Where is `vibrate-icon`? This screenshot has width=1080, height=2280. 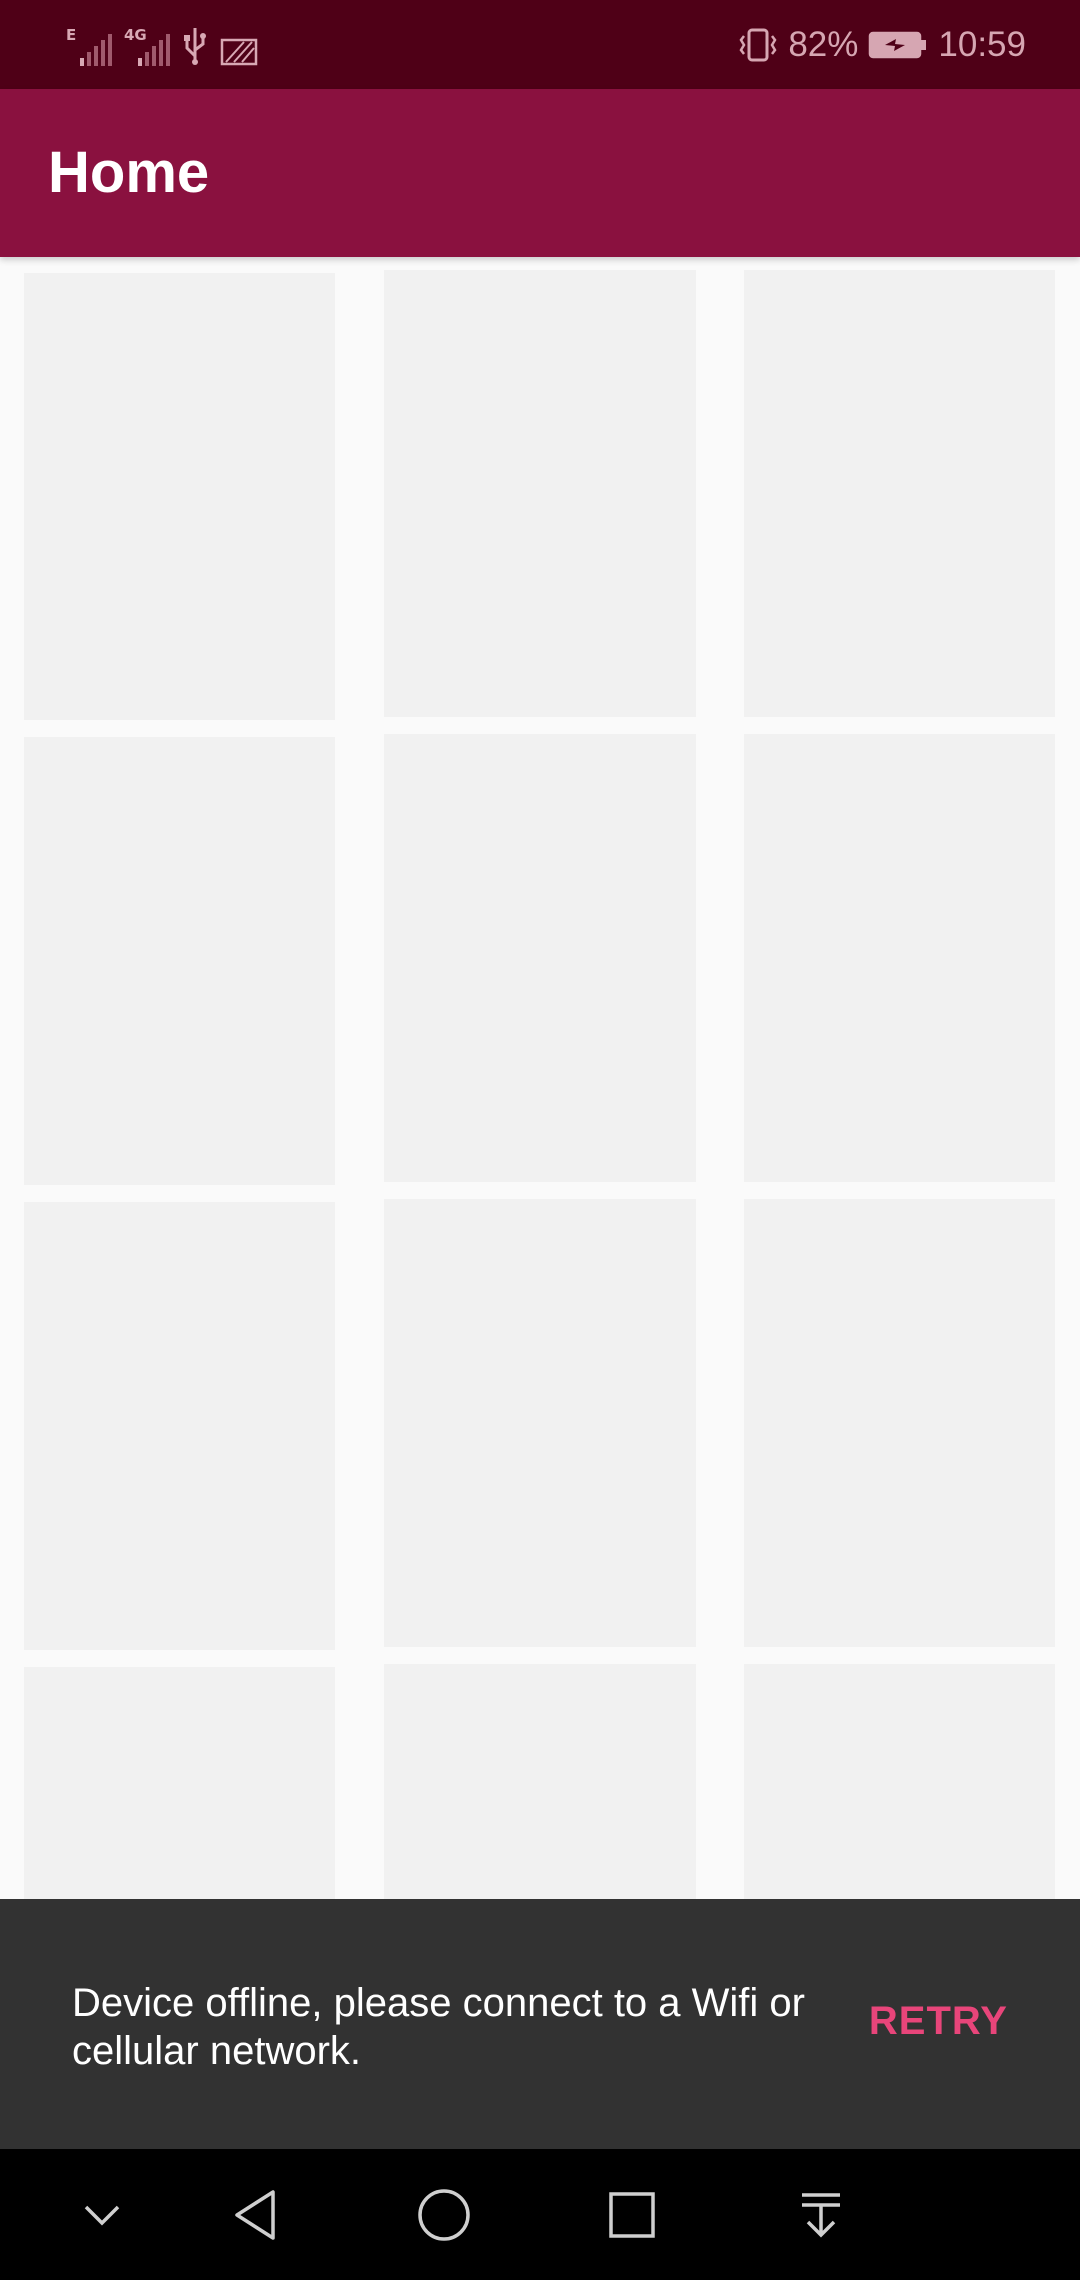 vibrate-icon is located at coordinates (758, 44).